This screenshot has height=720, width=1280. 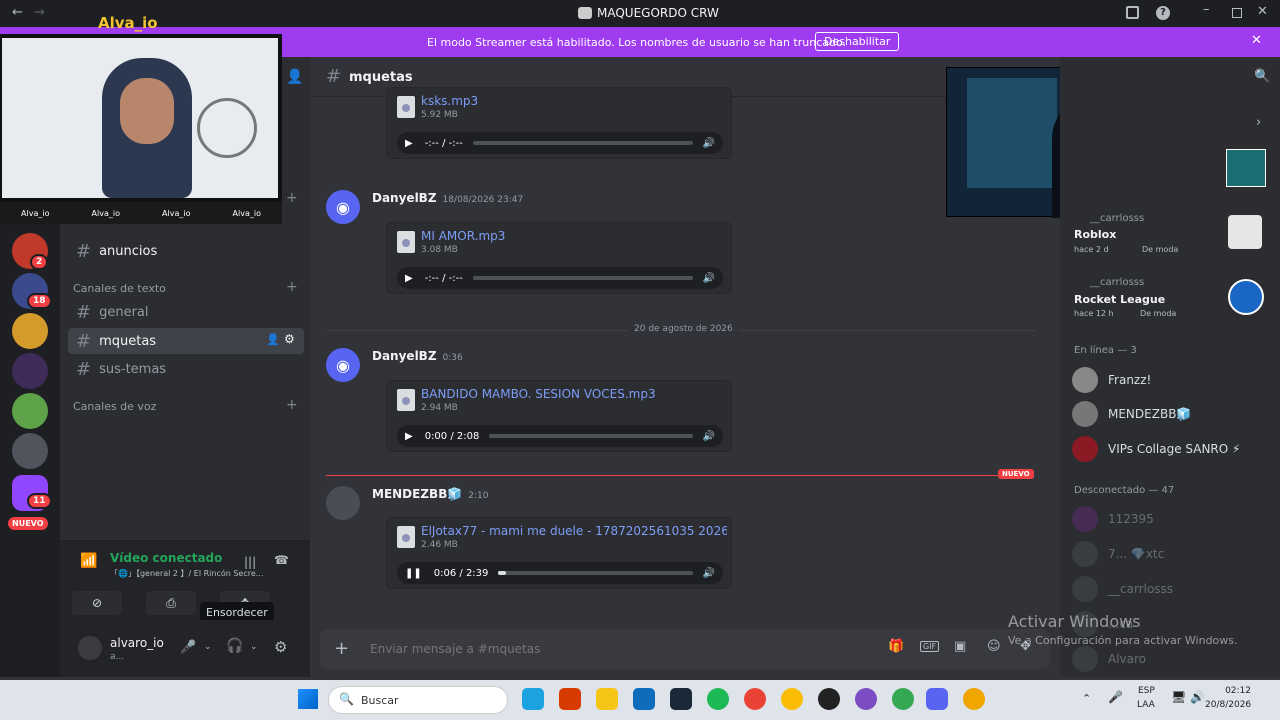 I want to click on maximize-button, so click(x=1237, y=13).